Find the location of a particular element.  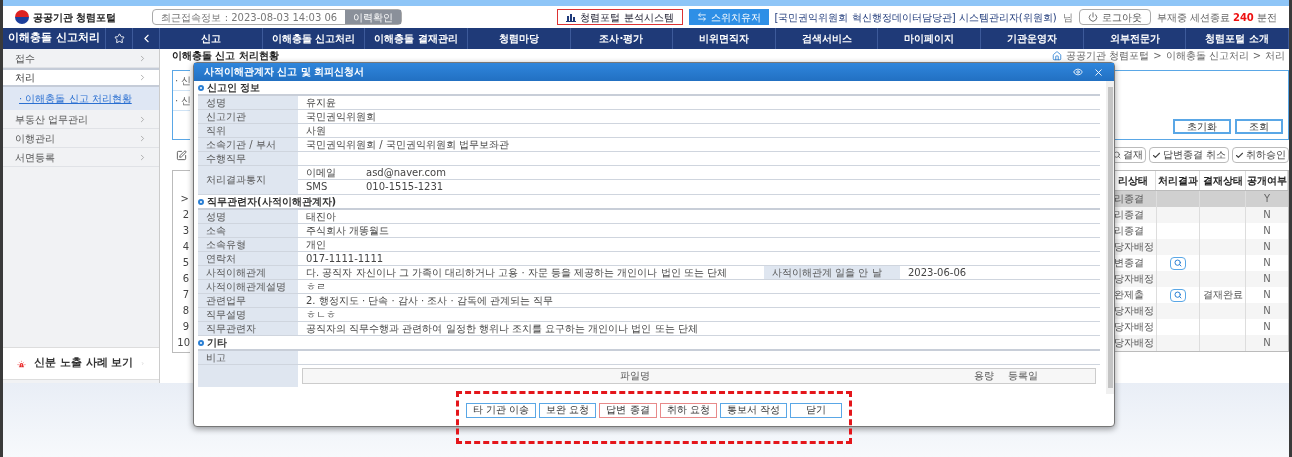

edit-icon is located at coordinates (181, 155).